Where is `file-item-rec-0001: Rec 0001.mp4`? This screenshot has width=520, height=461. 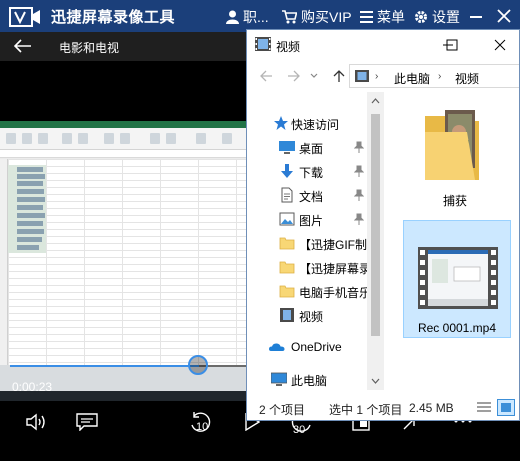 file-item-rec-0001: Rec 0001.mp4 is located at coordinates (457, 279).